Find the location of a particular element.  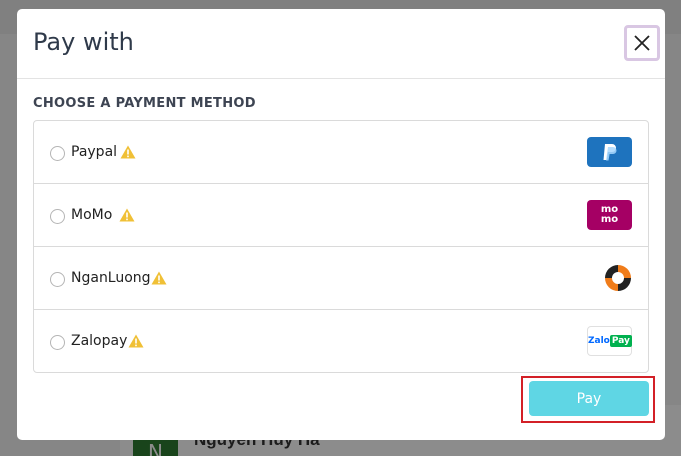

zalopay-logo-pay: Pay is located at coordinates (620, 341).